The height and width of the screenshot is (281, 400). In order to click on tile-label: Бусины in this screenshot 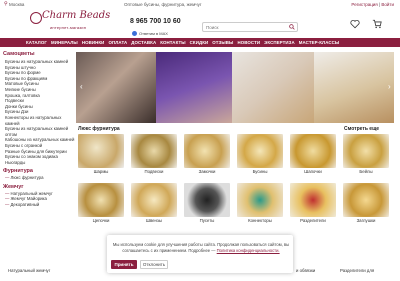, I will do `click(260, 171)`.